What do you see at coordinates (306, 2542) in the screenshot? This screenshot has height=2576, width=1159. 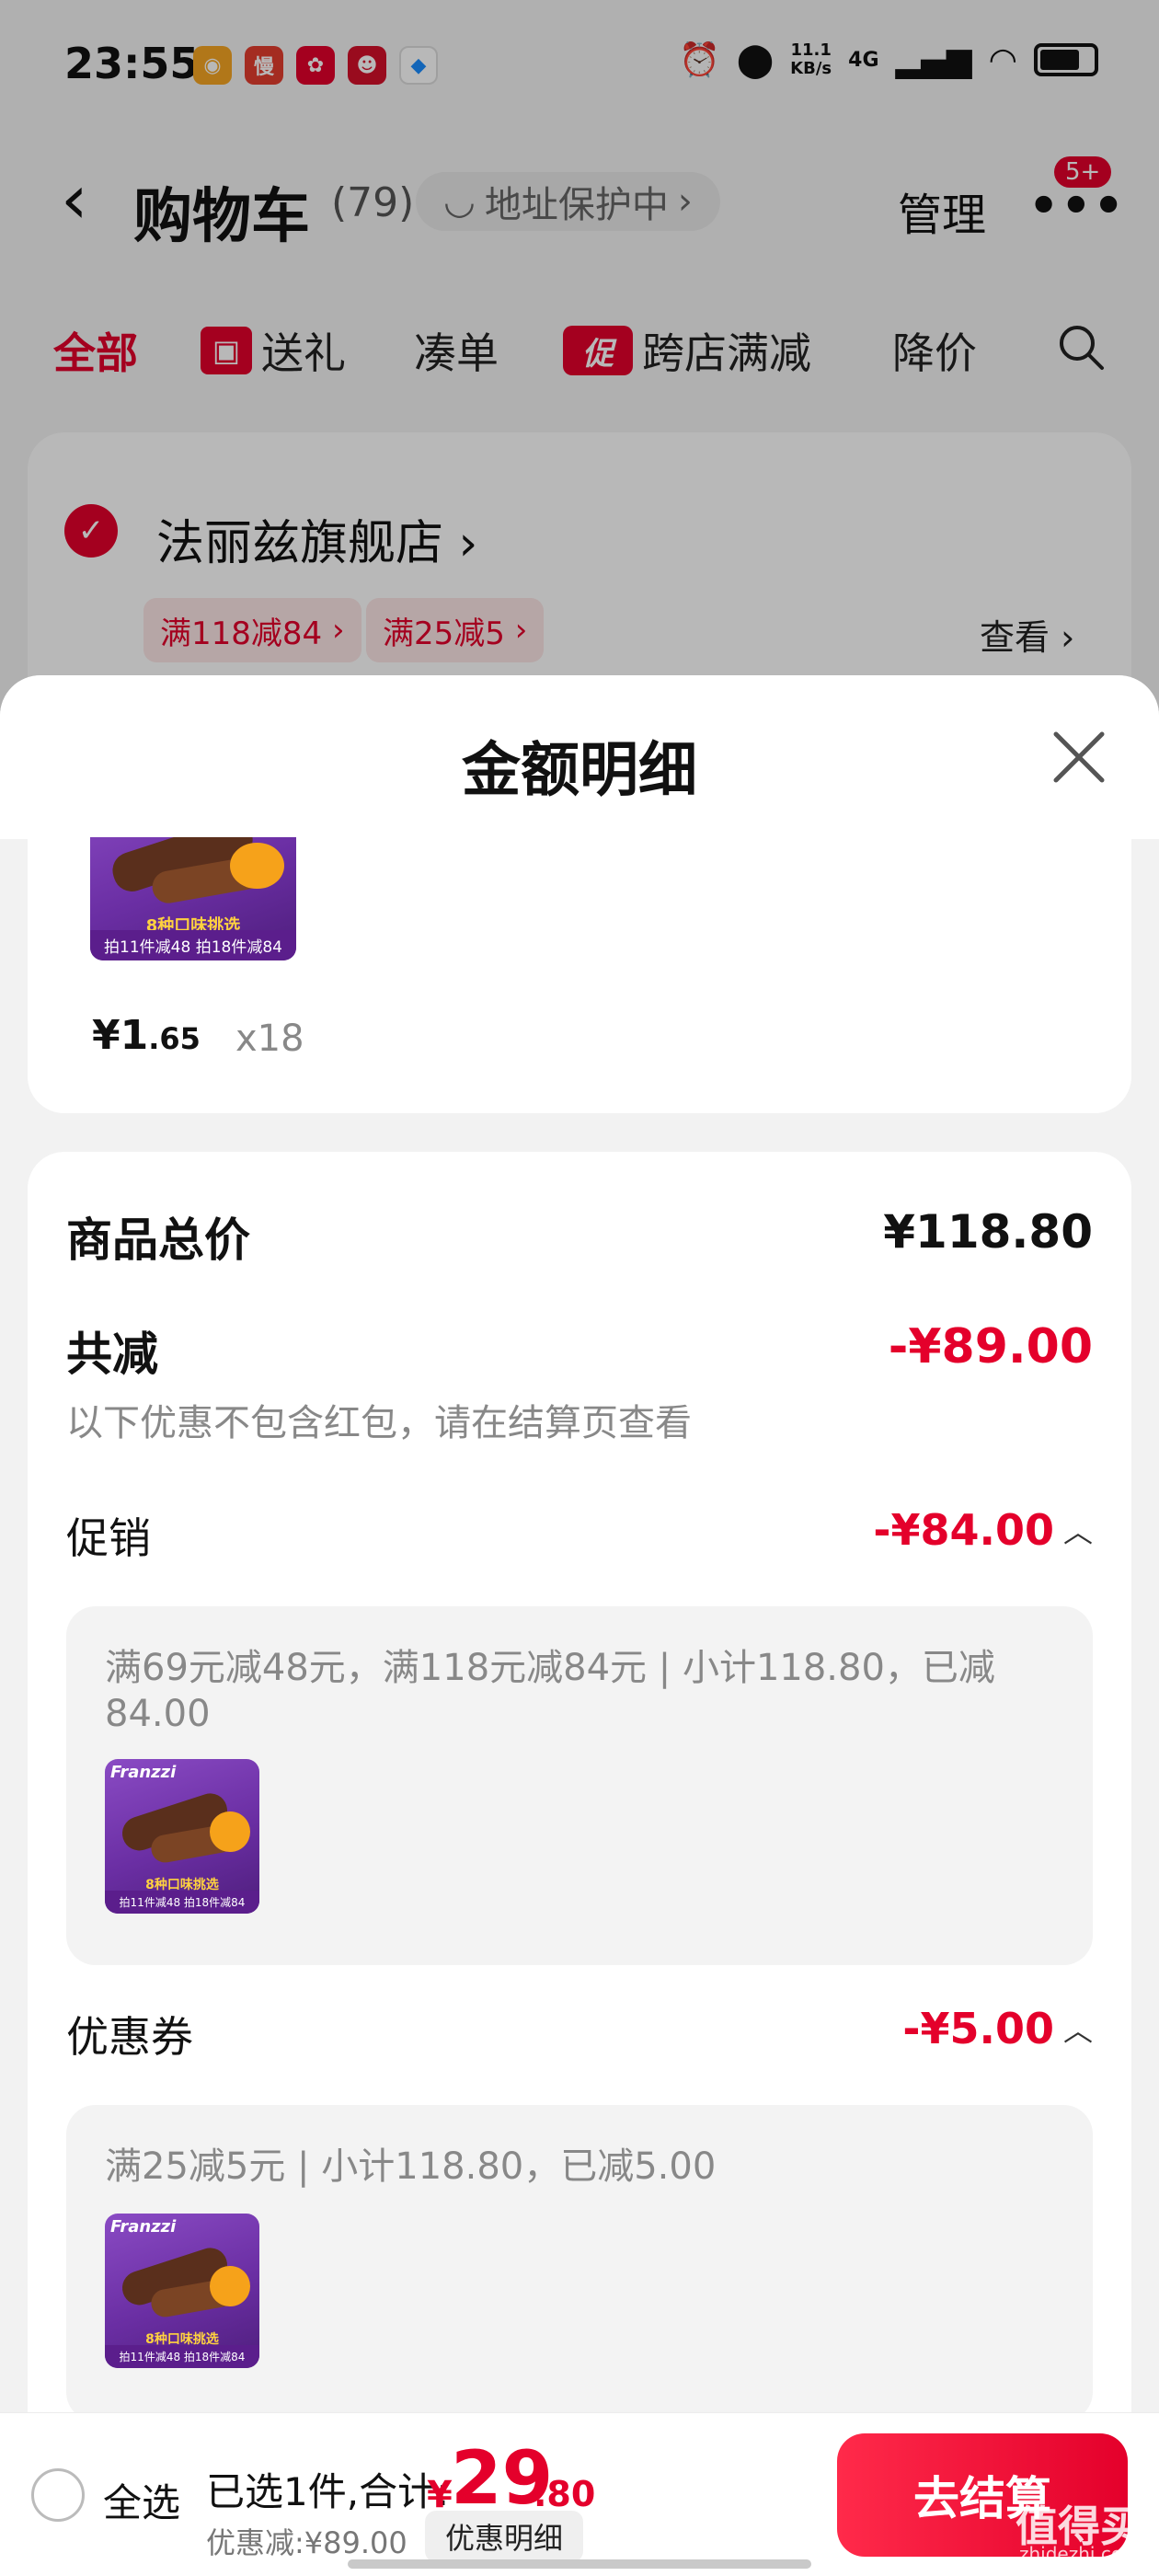 I see `discount-summary: 优惠减:¥89.00` at bounding box center [306, 2542].